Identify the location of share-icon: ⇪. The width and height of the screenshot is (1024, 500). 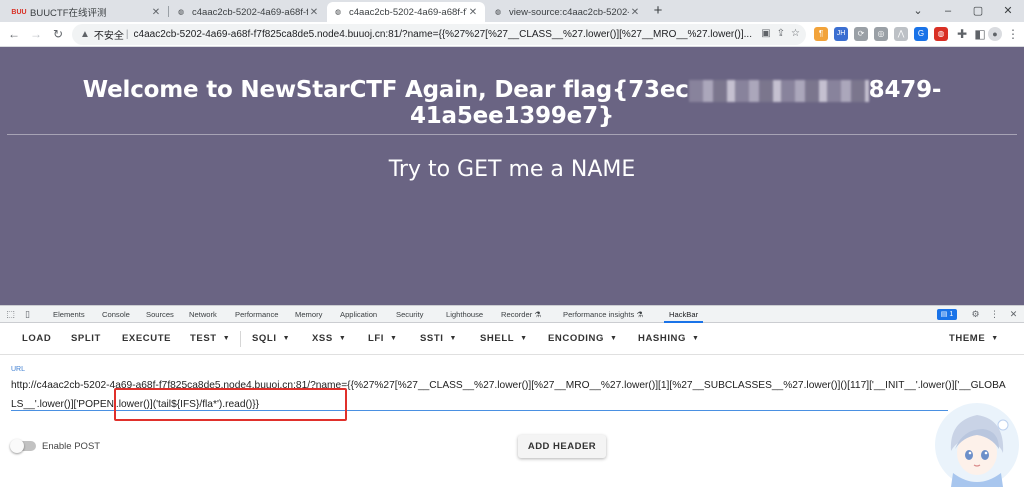
(781, 33).